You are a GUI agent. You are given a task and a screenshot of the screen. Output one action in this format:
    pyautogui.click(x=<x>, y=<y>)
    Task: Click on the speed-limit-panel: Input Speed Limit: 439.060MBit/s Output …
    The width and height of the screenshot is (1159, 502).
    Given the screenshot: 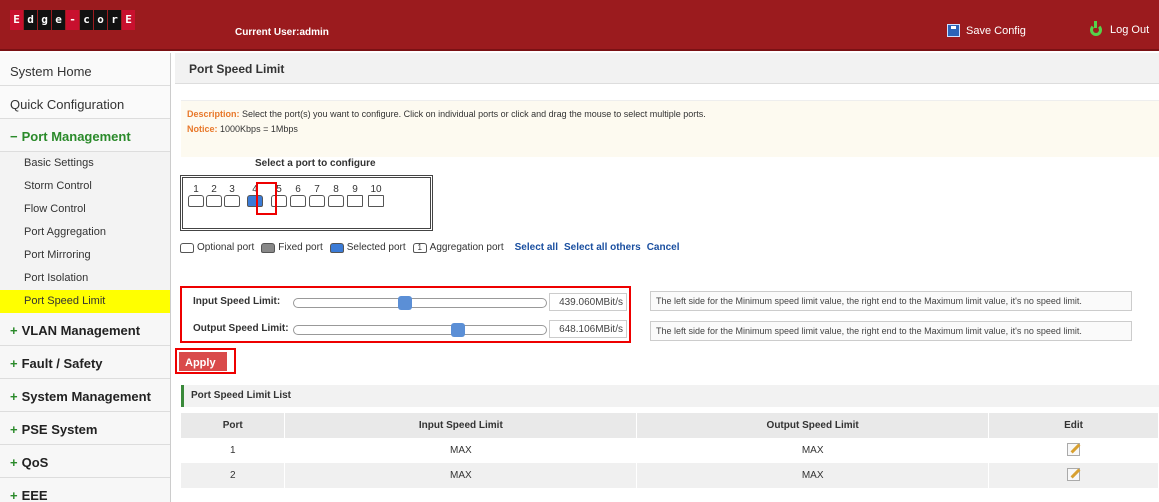 What is the action you would take?
    pyautogui.click(x=405, y=314)
    